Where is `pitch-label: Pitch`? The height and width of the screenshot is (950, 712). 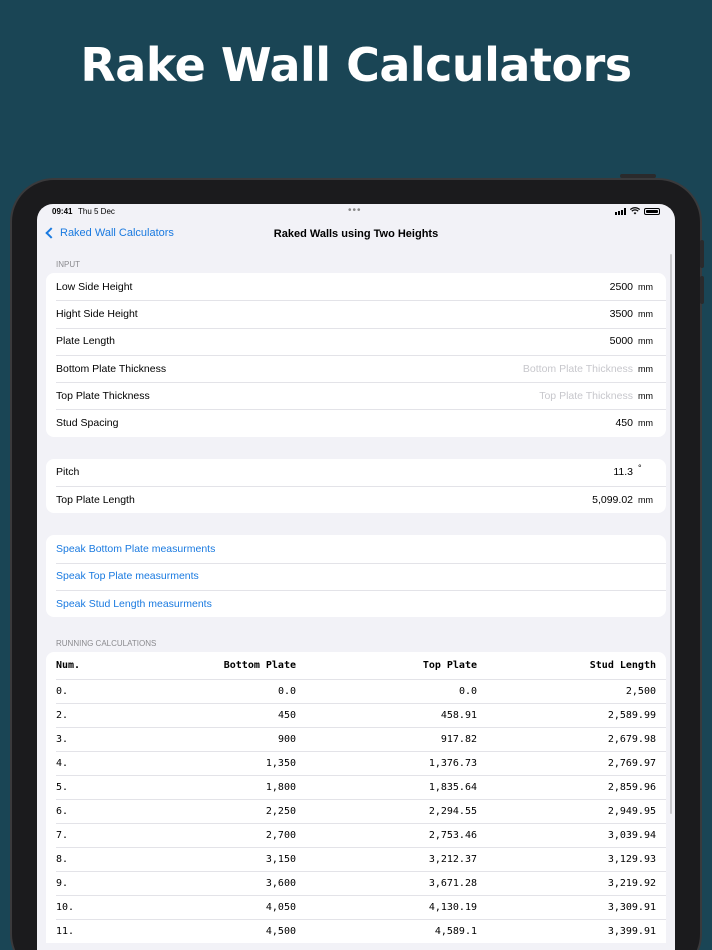
pitch-label: Pitch is located at coordinates (68, 472).